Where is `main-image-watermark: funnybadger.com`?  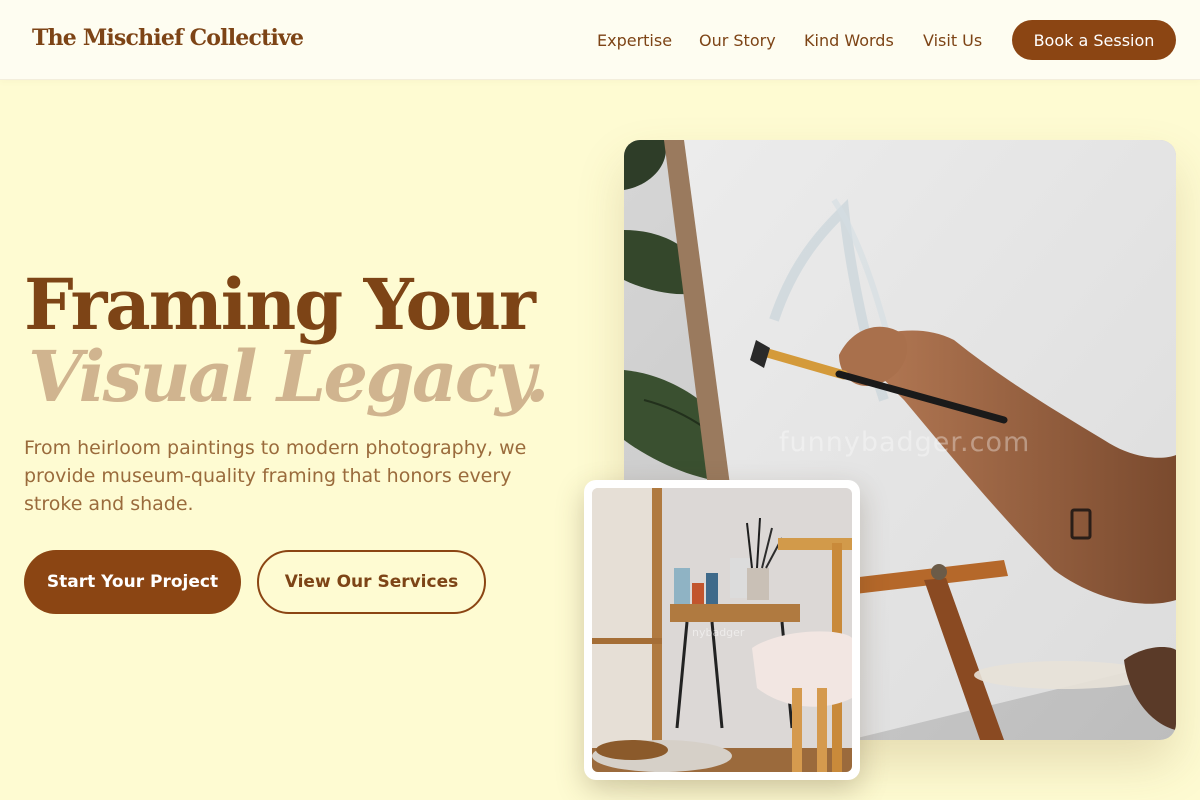 main-image-watermark: funnybadger.com is located at coordinates (905, 442).